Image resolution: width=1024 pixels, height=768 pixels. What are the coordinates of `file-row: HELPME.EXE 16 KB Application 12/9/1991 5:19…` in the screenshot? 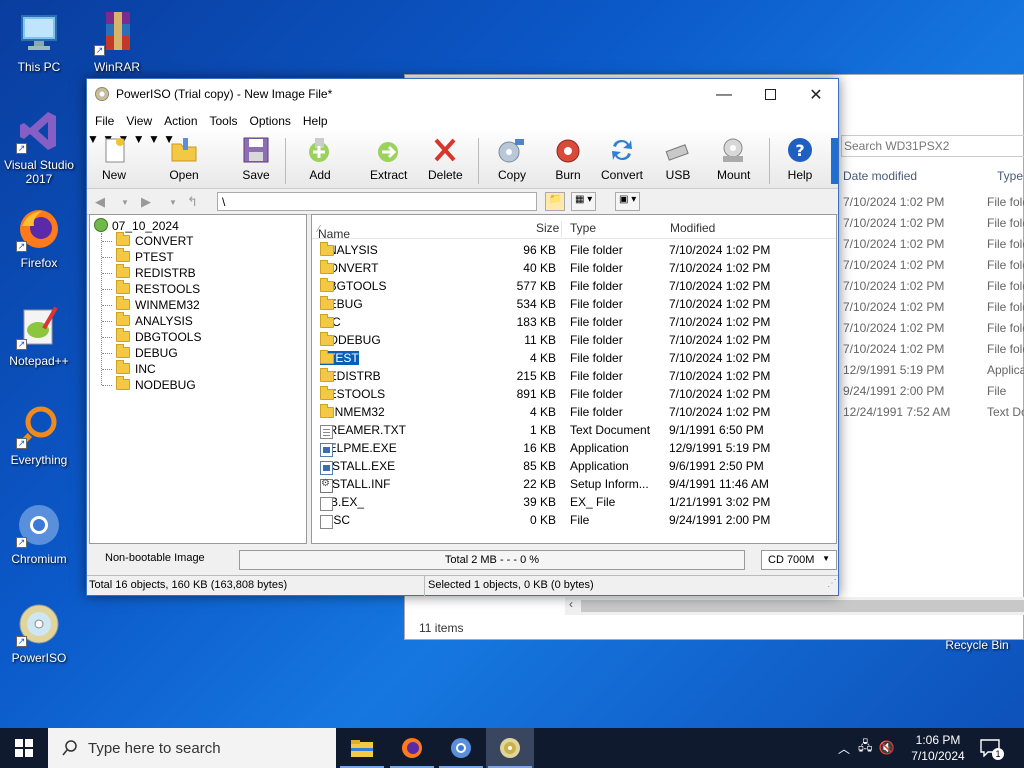 It's located at (574, 448).